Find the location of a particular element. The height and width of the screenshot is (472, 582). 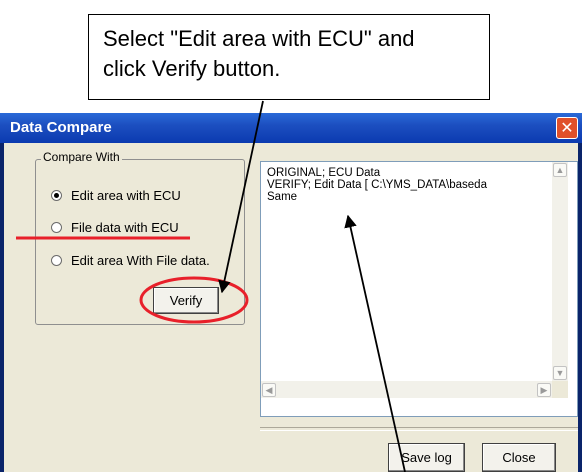

red-highlight-ellipse is located at coordinates (194, 300).